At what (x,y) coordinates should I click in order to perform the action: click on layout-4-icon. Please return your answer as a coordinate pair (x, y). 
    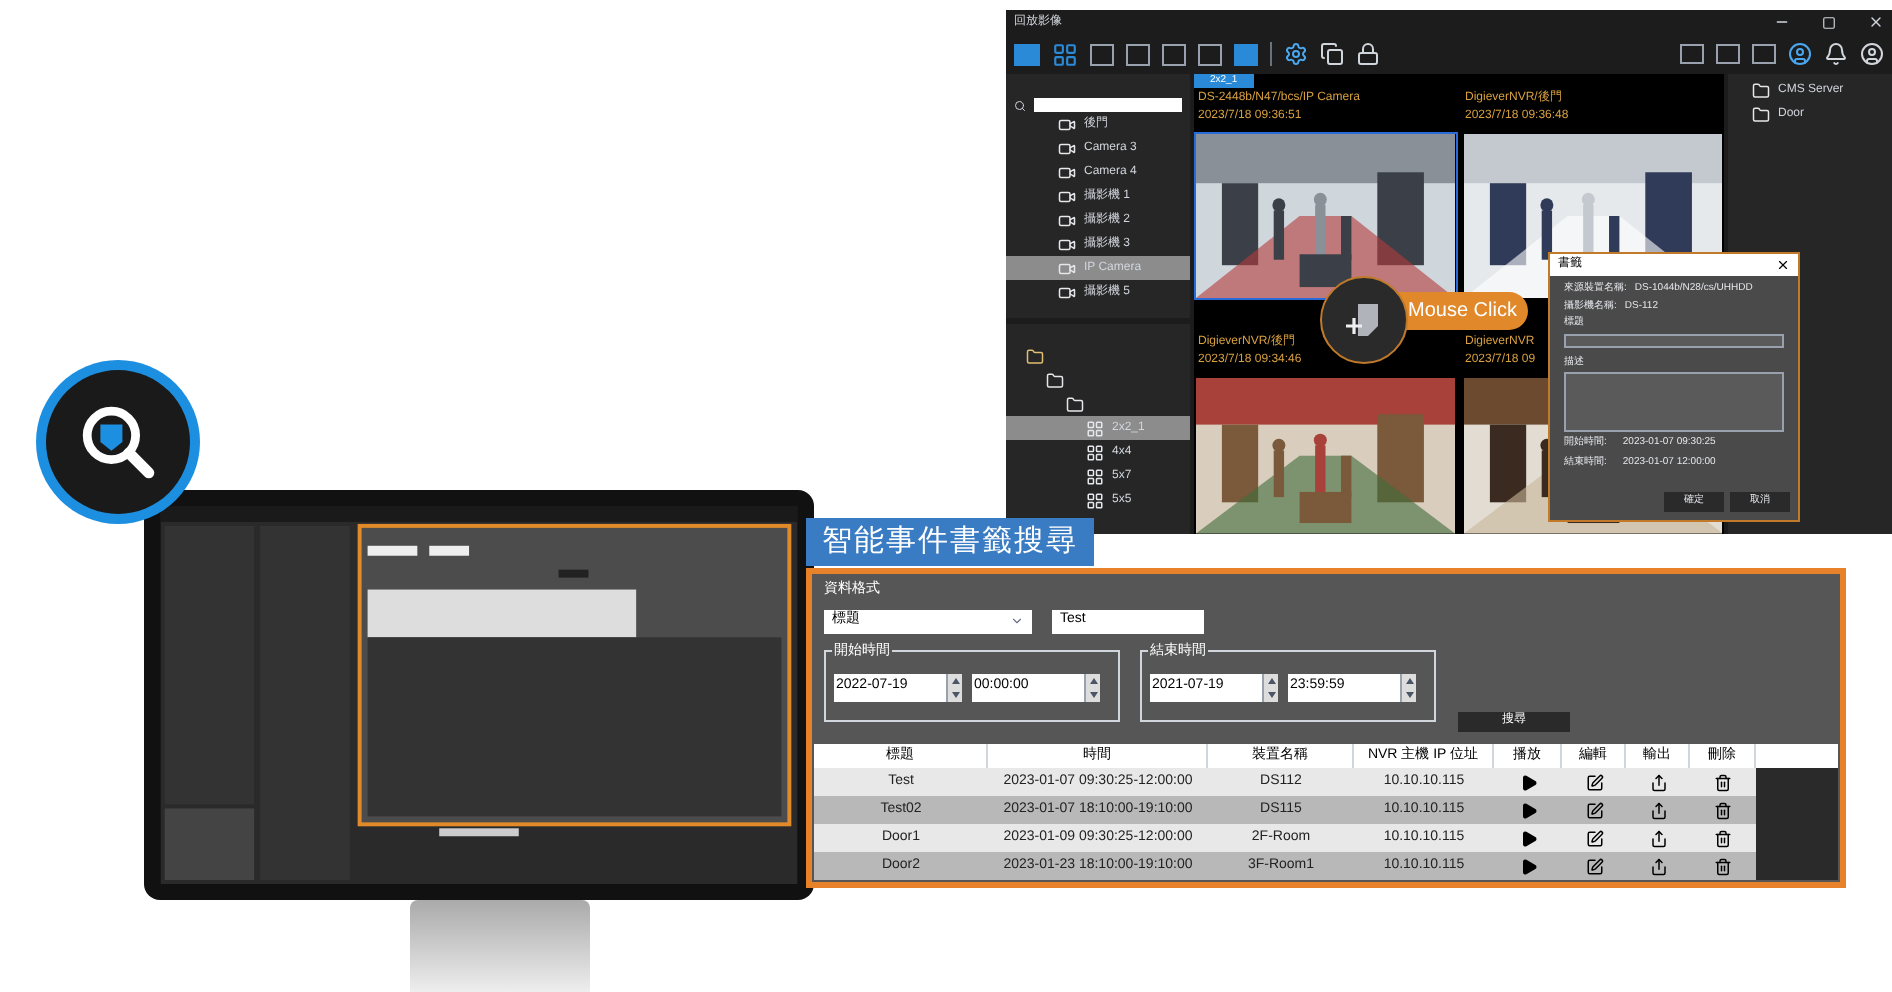
    Looking at the image, I should click on (1065, 54).